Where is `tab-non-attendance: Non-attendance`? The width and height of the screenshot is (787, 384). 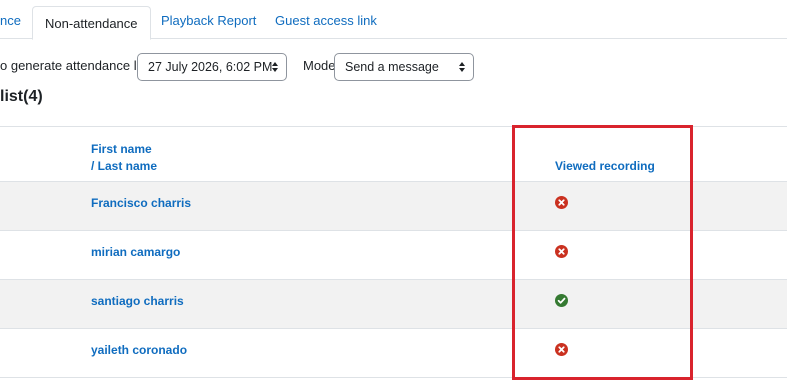 tab-non-attendance: Non-attendance is located at coordinates (91, 23).